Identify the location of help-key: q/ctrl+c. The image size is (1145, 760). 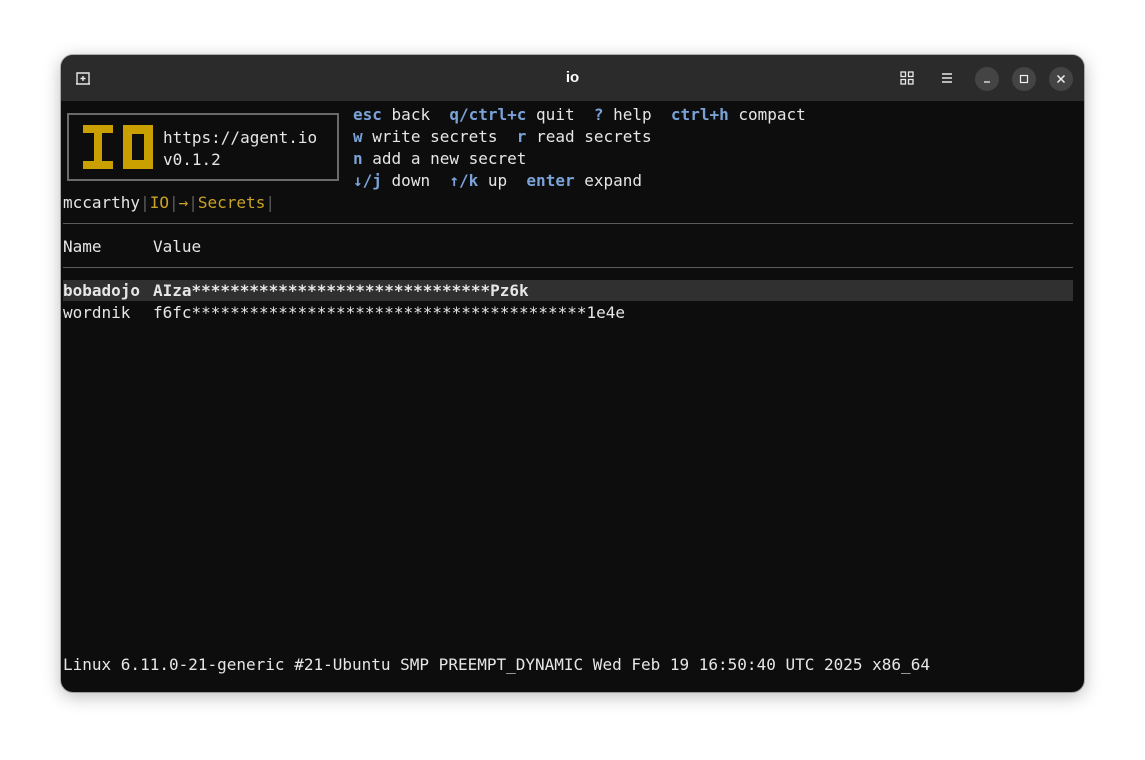
(488, 114).